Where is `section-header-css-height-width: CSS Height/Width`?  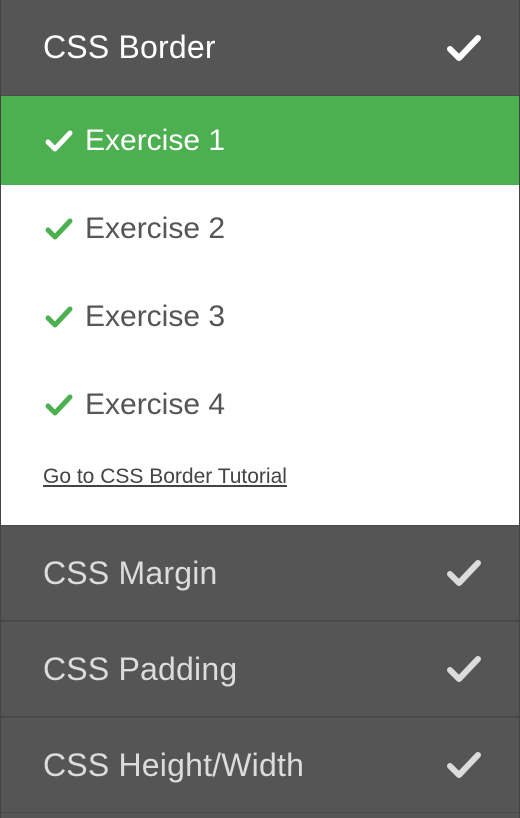 section-header-css-height-width: CSS Height/Width is located at coordinates (260, 765).